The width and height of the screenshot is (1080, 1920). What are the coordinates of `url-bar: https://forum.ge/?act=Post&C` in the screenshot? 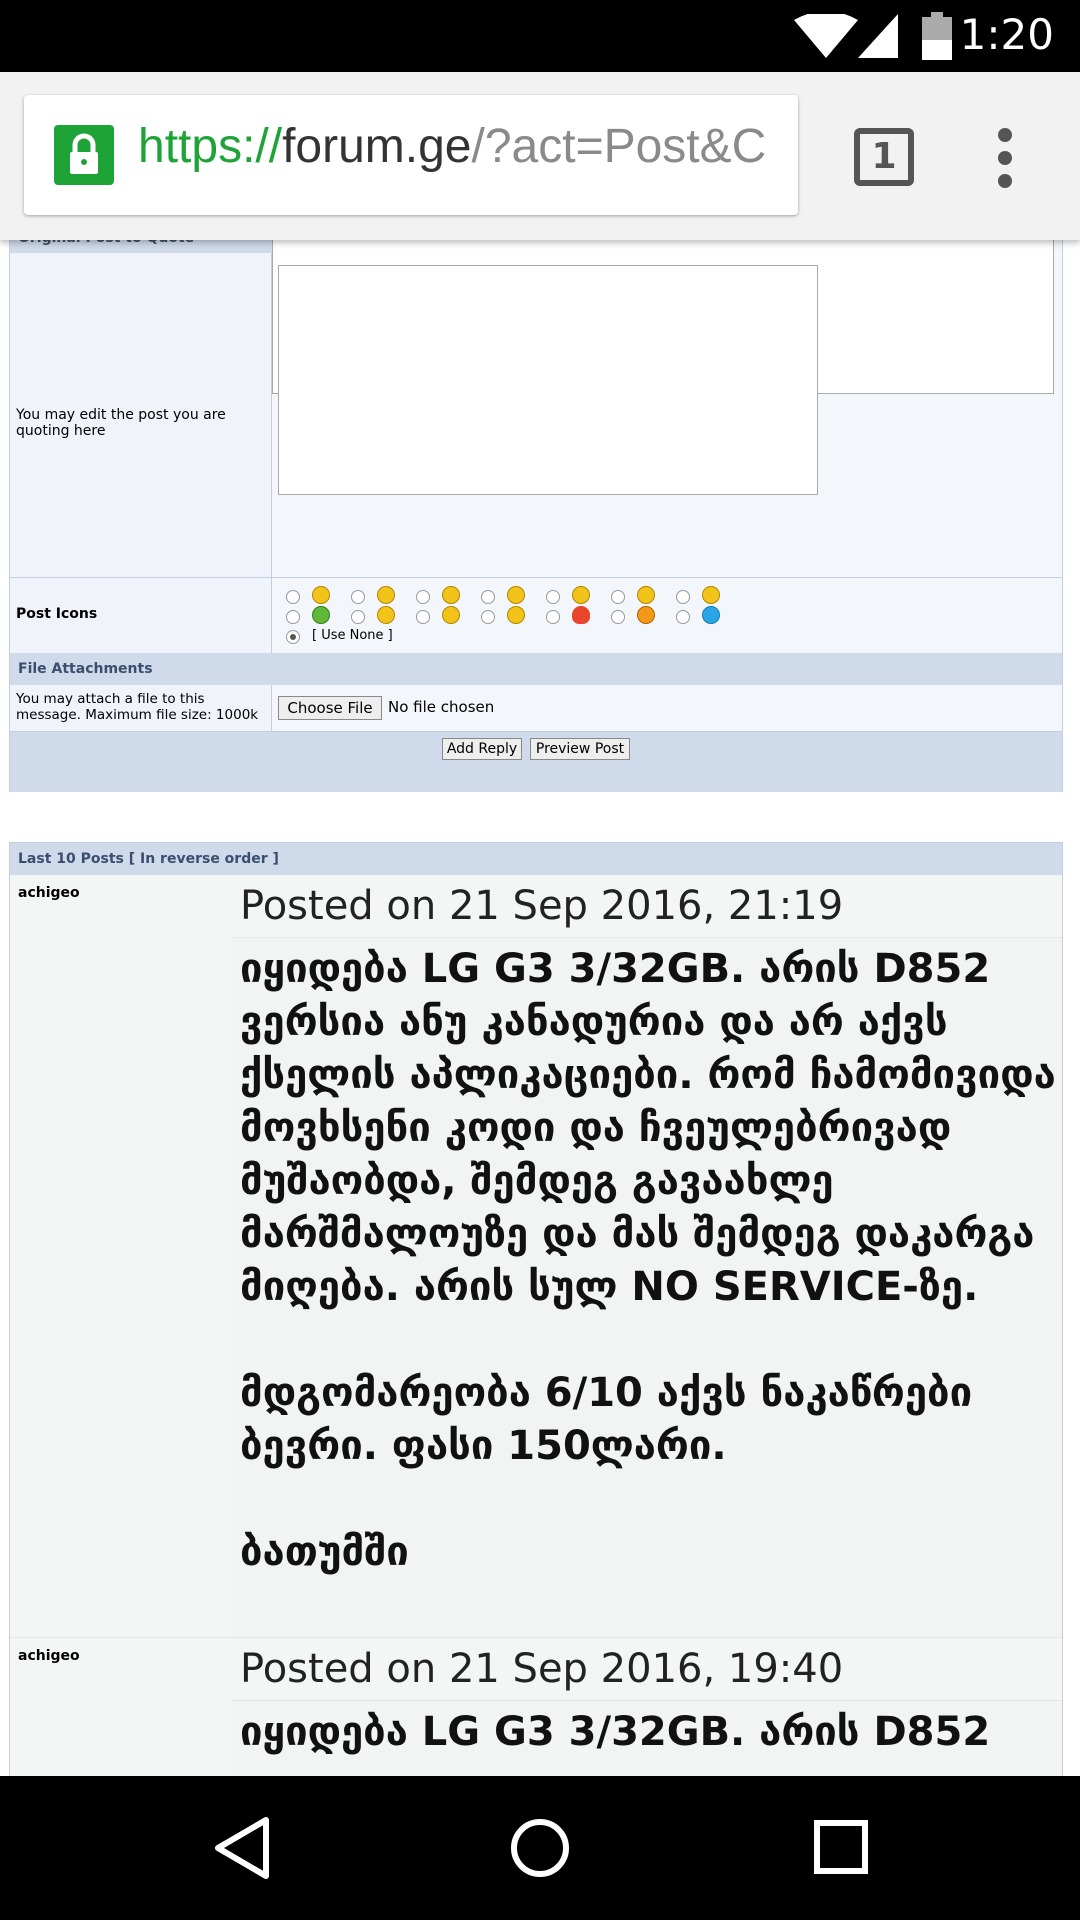 It's located at (411, 155).